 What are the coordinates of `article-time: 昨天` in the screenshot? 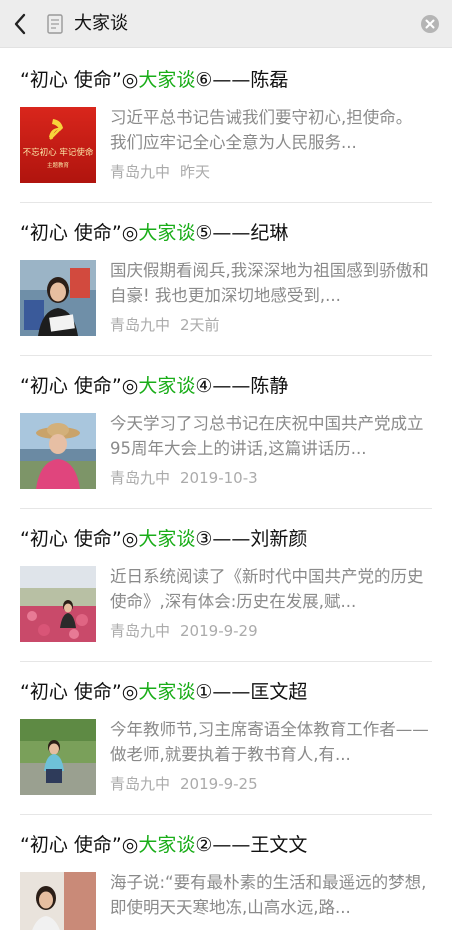 It's located at (195, 172).